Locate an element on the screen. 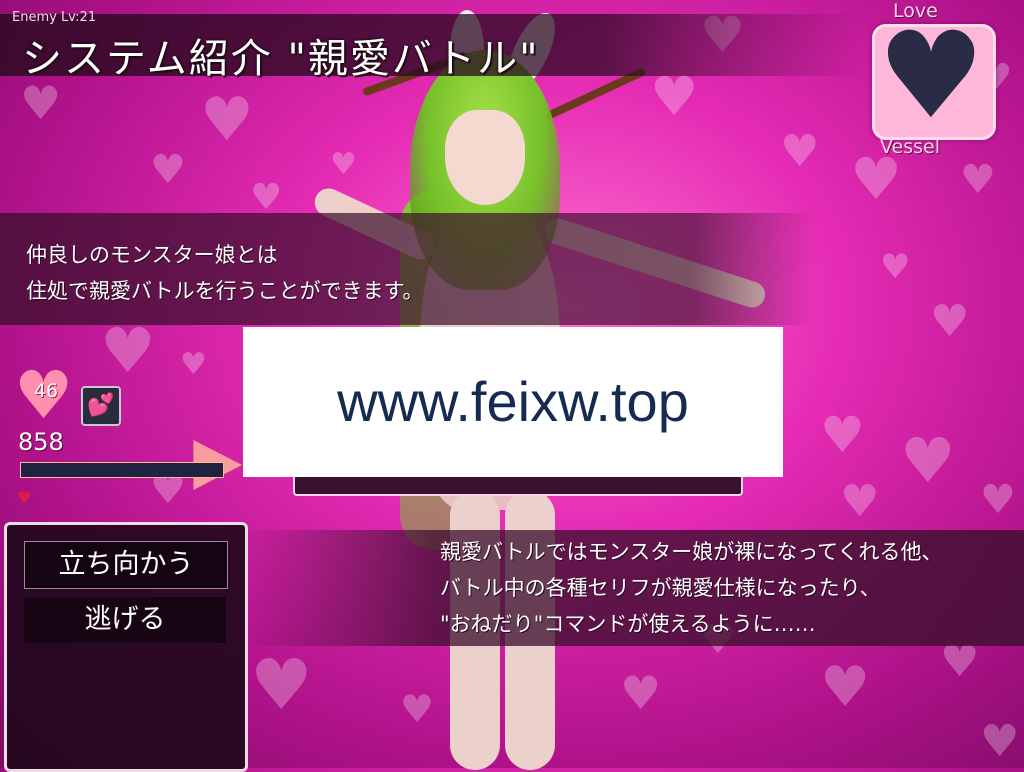 Image resolution: width=1024 pixels, height=772 pixels. love-vessel-label-bottom: Vessel is located at coordinates (910, 147).